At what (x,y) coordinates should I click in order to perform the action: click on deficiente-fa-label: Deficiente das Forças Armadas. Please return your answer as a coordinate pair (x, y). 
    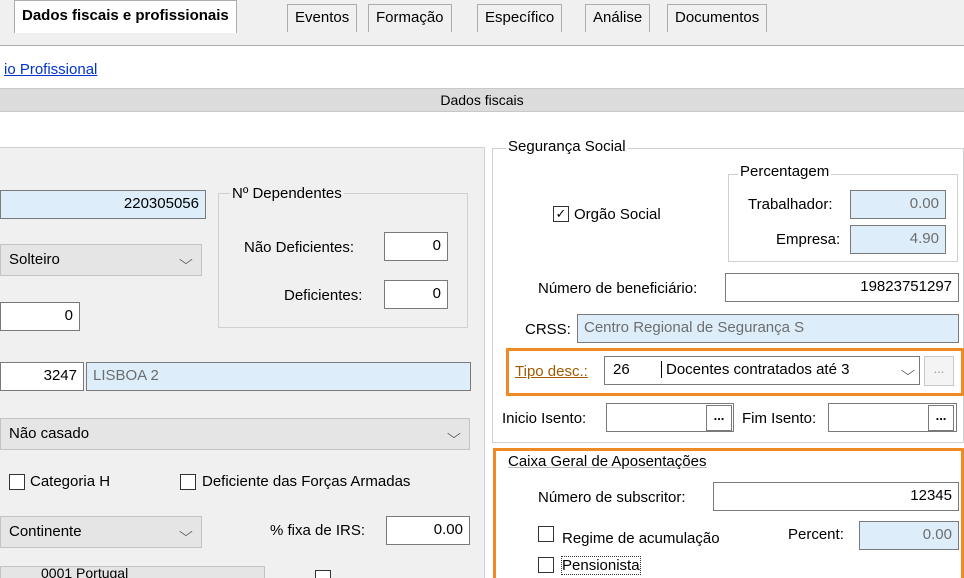
    Looking at the image, I should click on (306, 481).